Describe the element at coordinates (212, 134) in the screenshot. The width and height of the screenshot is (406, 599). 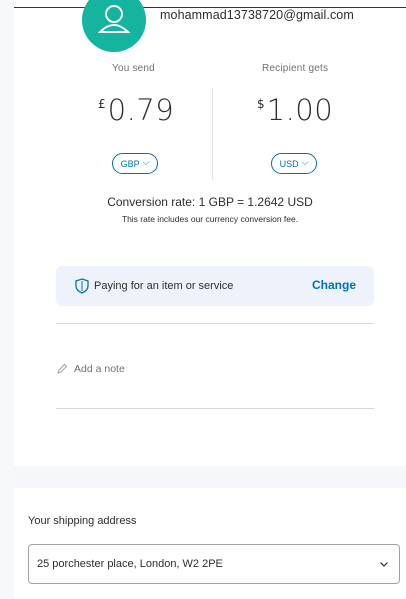
I see `amount-divider` at that location.